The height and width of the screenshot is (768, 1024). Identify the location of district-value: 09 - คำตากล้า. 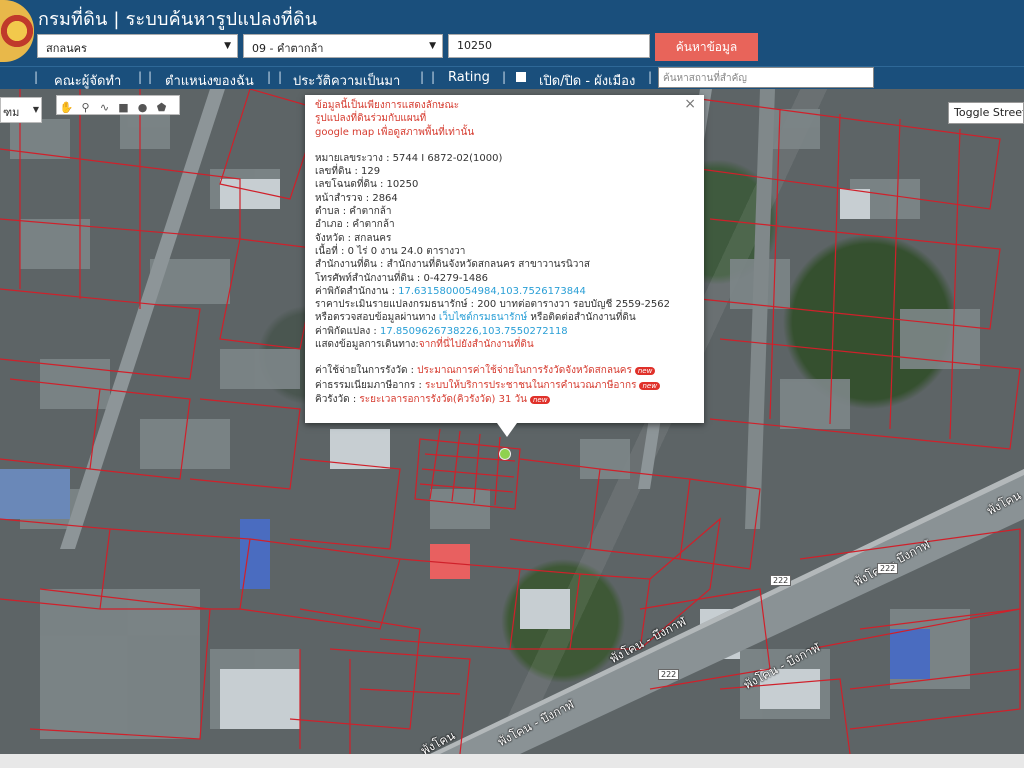
(288, 48).